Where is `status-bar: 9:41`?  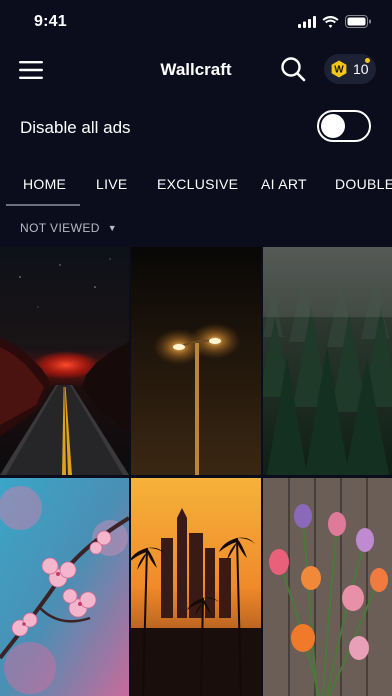 status-bar: 9:41 is located at coordinates (196, 23).